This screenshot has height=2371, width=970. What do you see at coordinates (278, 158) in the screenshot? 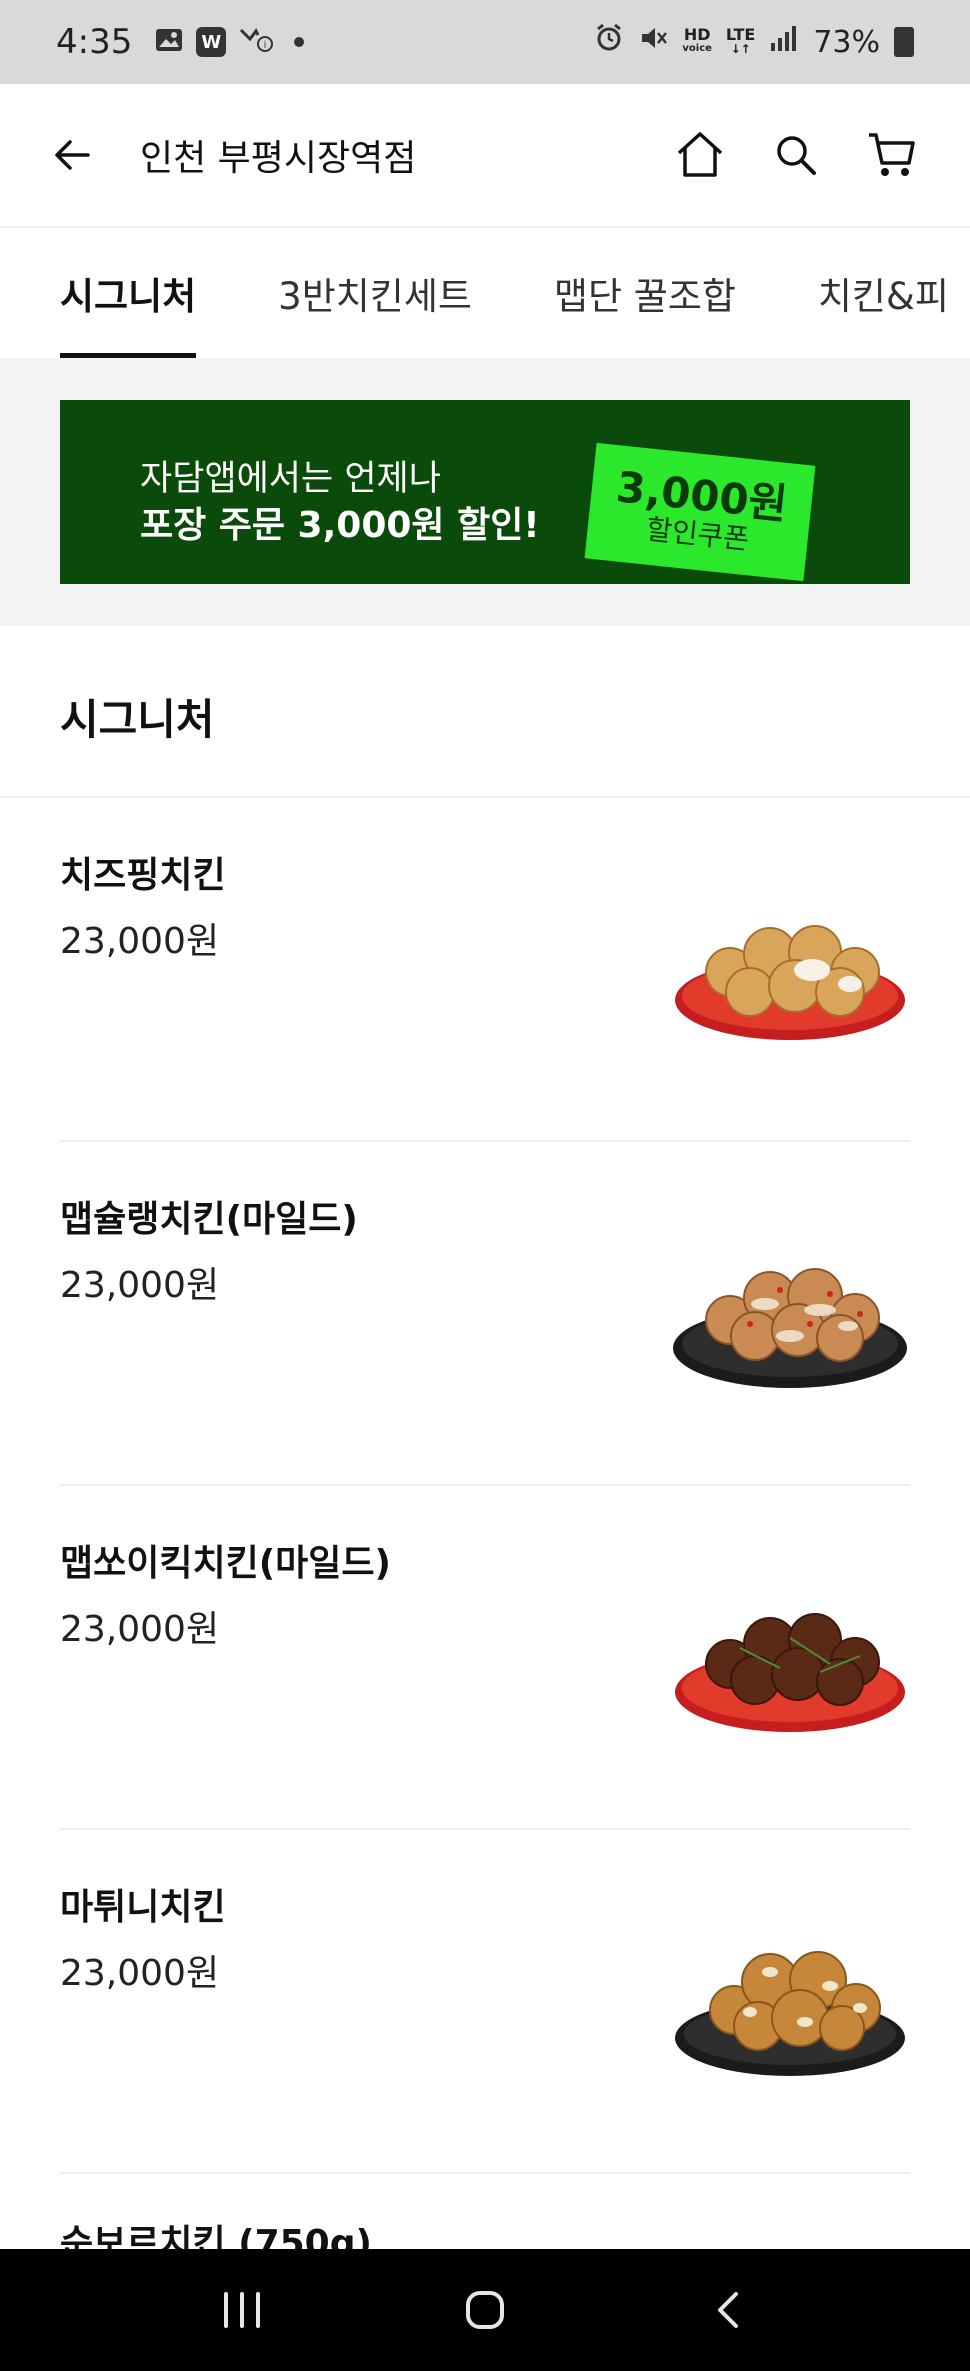
I see `store-name: 인천 부평시장역점` at bounding box center [278, 158].